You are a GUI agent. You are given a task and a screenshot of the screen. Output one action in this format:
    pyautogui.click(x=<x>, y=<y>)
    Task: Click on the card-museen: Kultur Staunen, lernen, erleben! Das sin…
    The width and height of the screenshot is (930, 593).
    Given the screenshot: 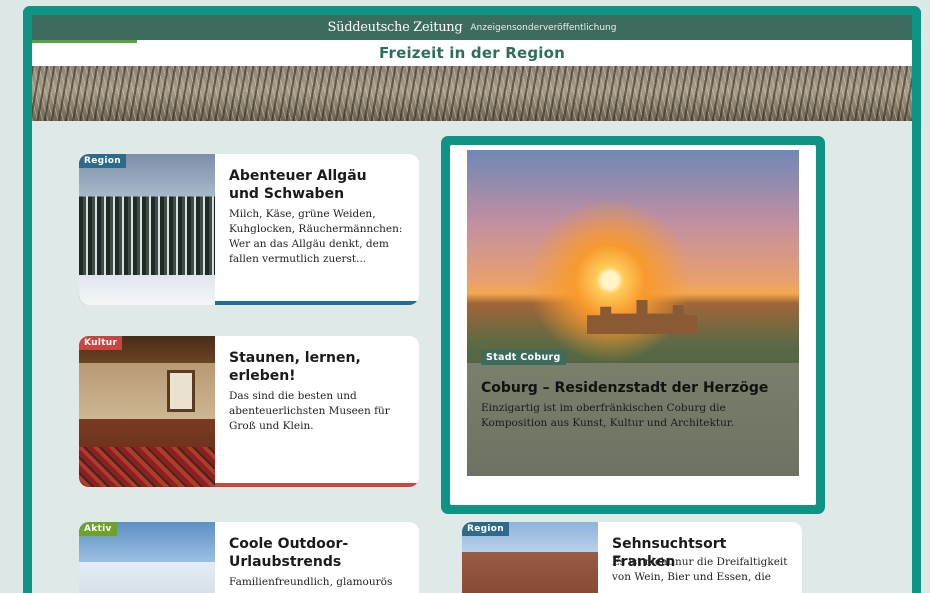 What is the action you would take?
    pyautogui.click(x=249, y=411)
    